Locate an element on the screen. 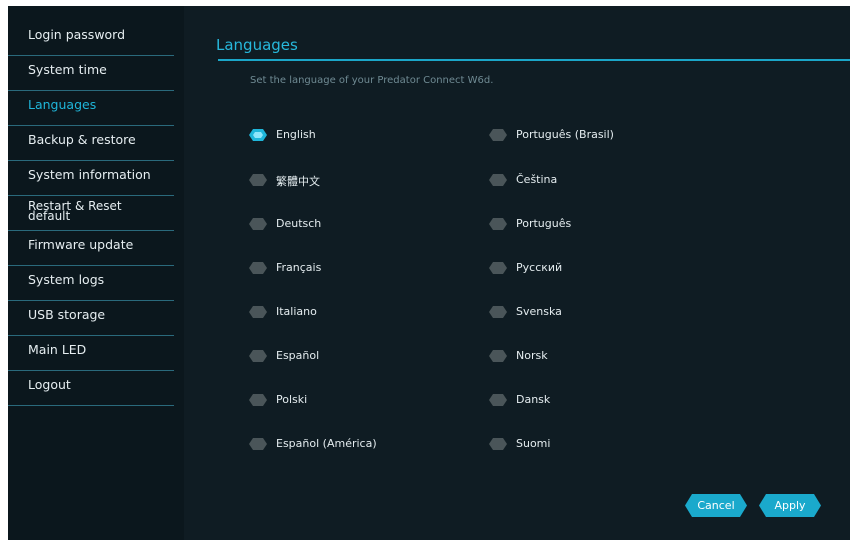 The width and height of the screenshot is (850, 542). language-option-svenska: Svenska is located at coordinates (589, 313).